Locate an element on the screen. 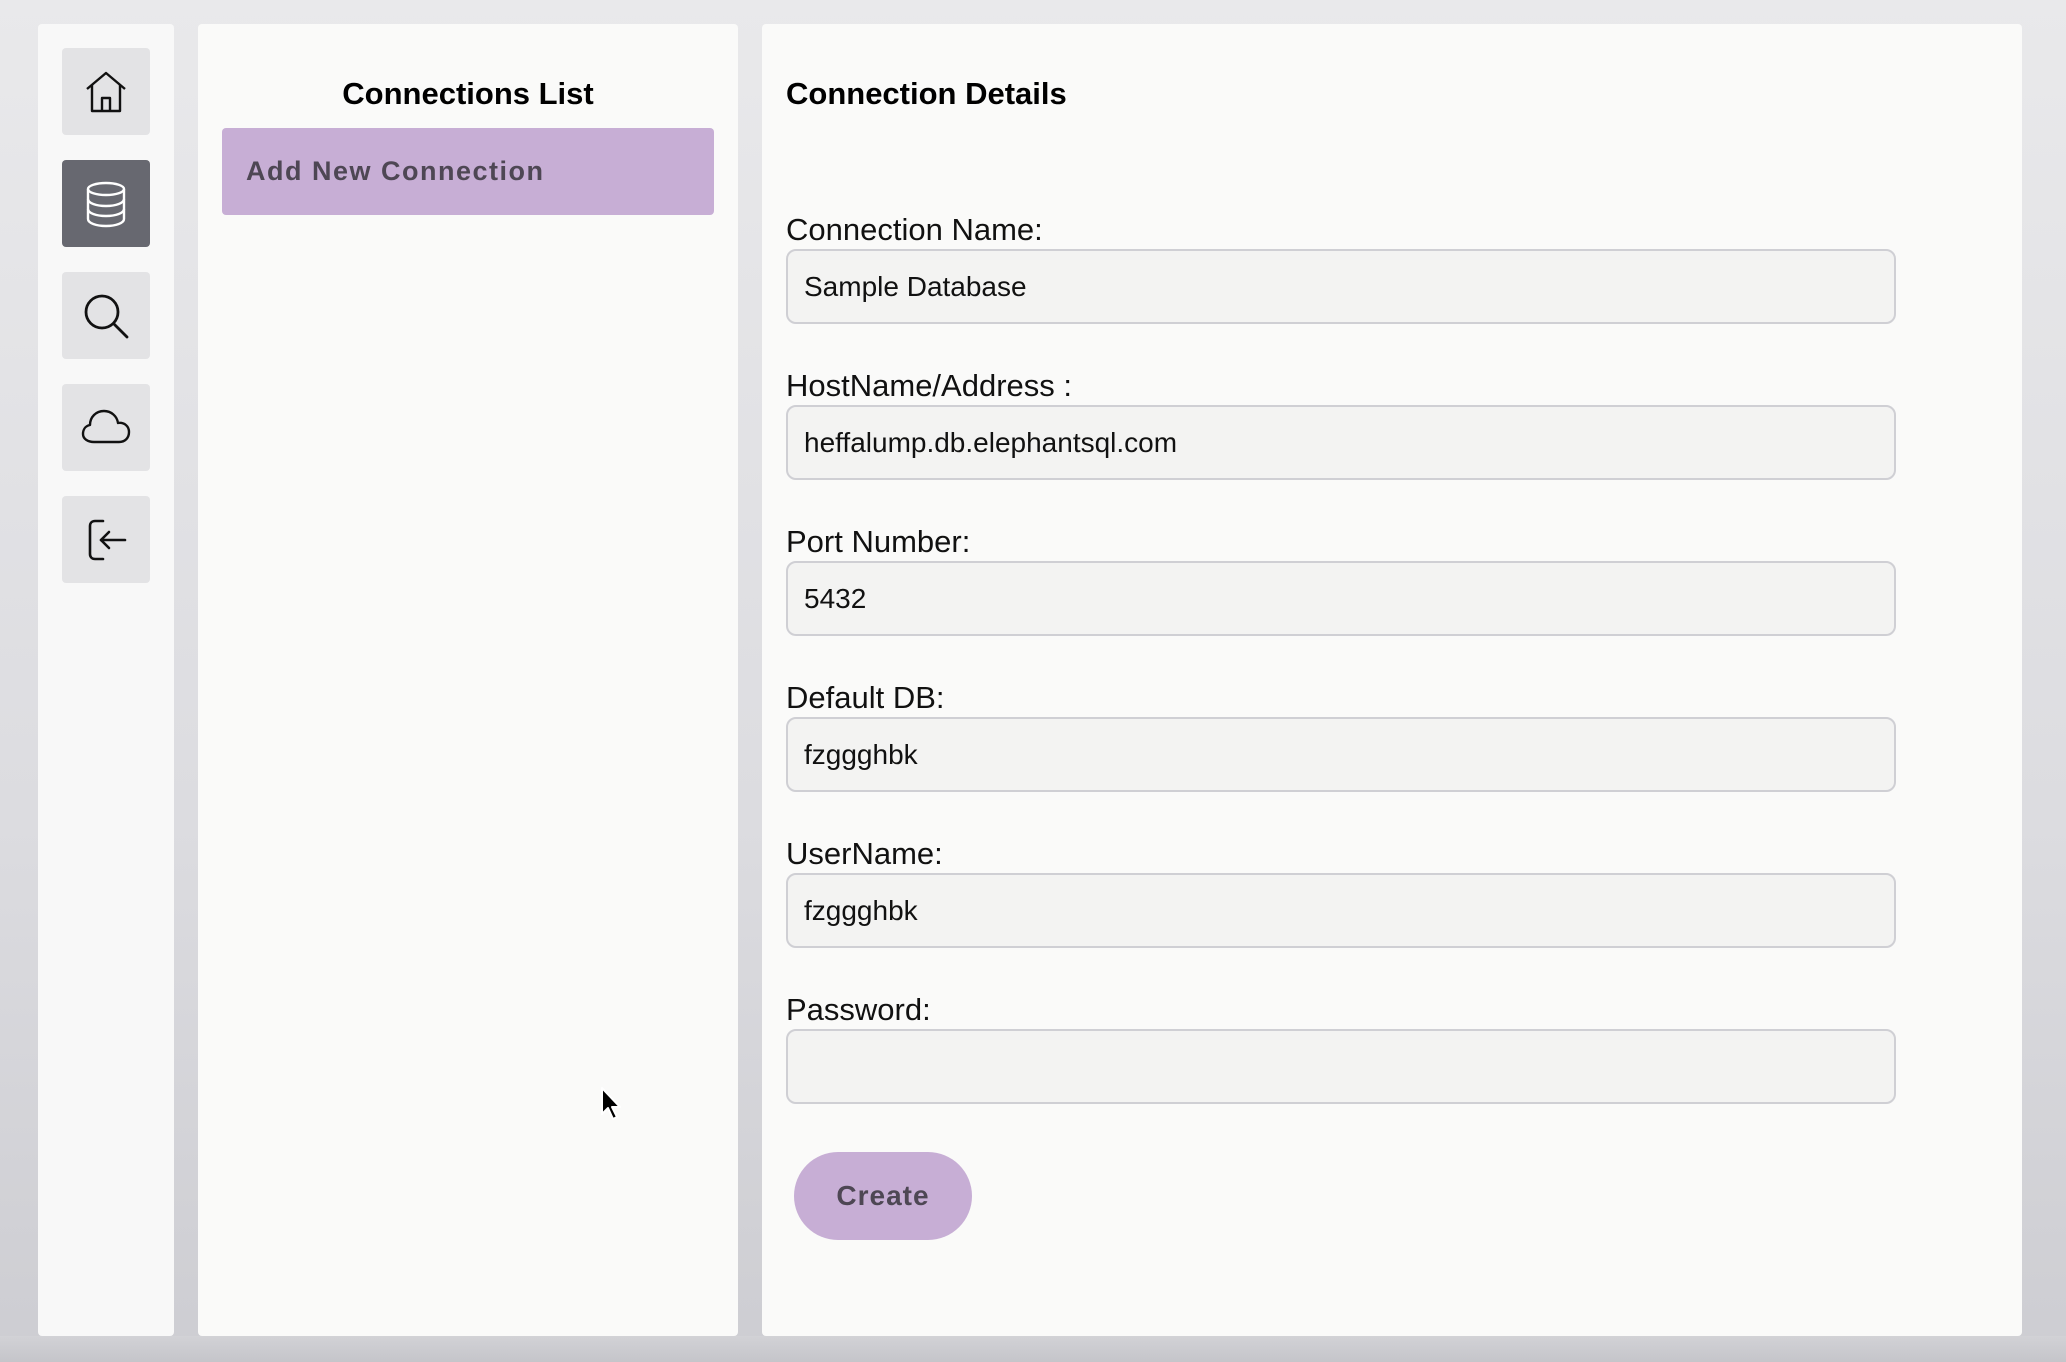 This screenshot has width=2066, height=1362. password-input is located at coordinates (1341, 1066).